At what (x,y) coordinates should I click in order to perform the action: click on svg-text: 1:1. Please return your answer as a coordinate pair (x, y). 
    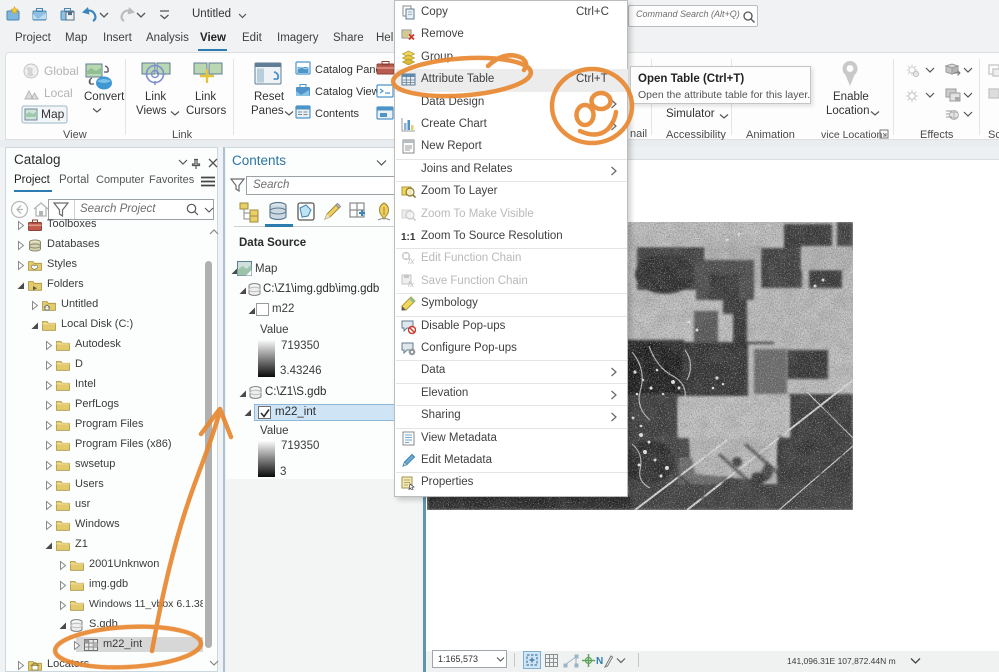
    Looking at the image, I should click on (408, 237).